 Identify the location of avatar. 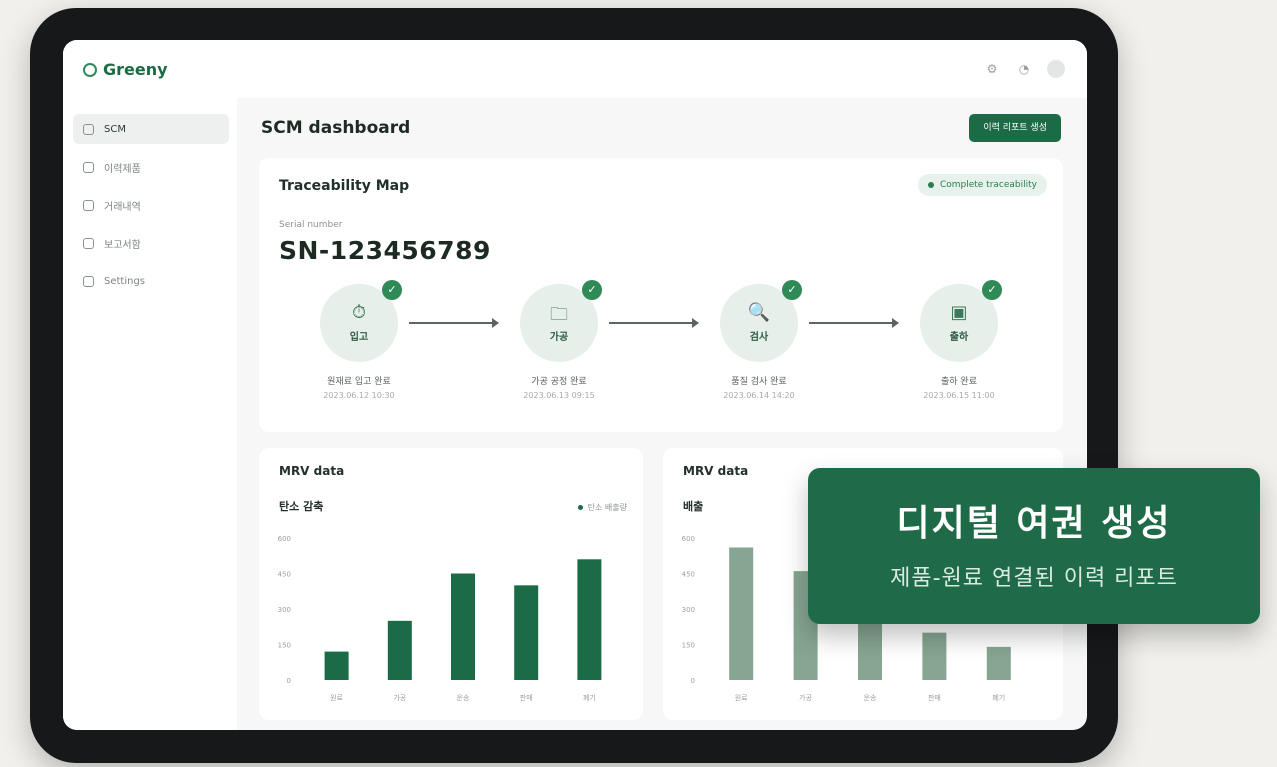
(1056, 69).